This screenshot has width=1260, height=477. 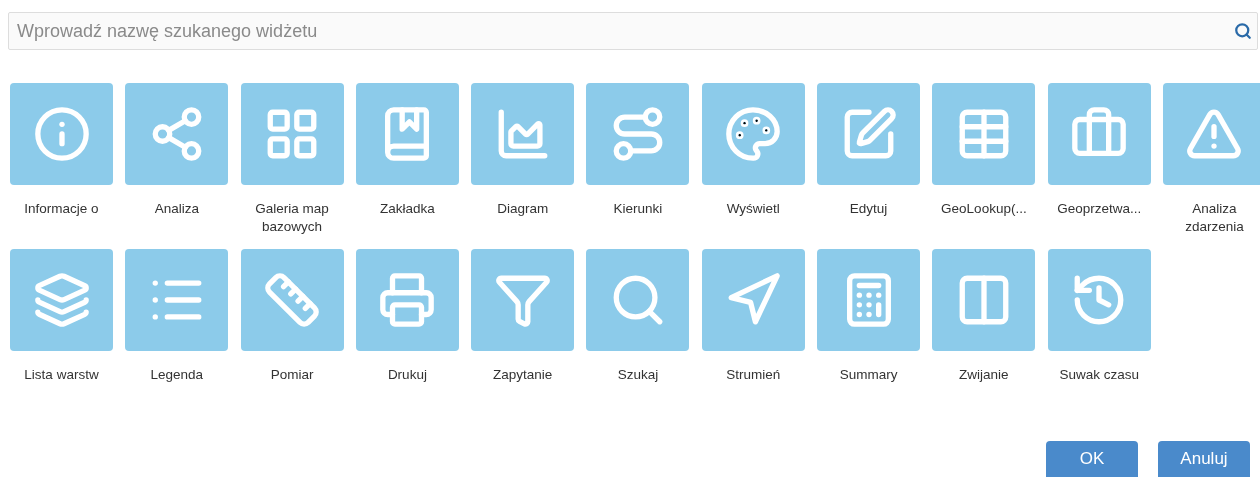 What do you see at coordinates (1204, 459) in the screenshot?
I see `cancel-button: Anuluj` at bounding box center [1204, 459].